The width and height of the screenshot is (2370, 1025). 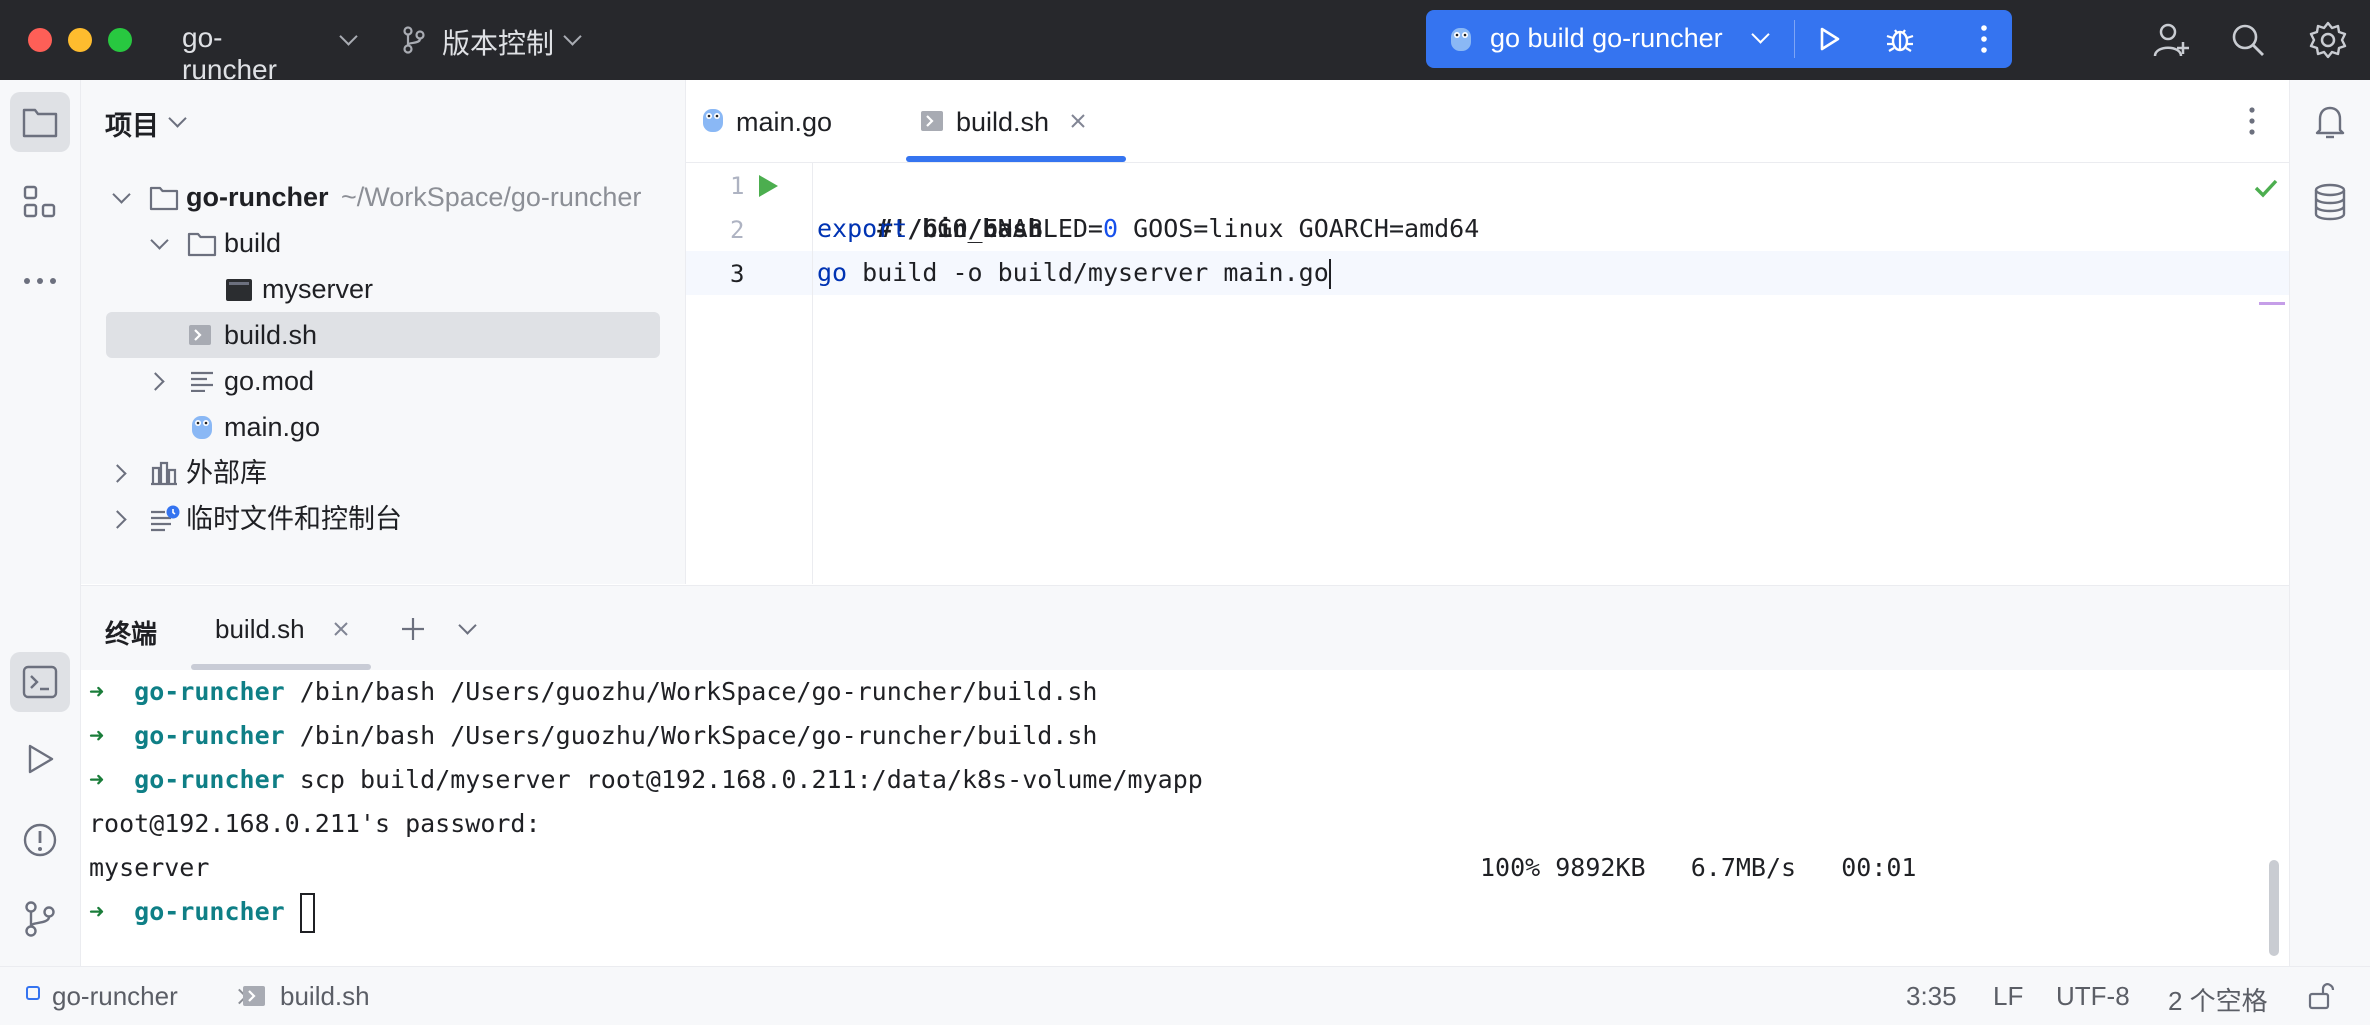 I want to click on tab-label: main.go, so click(x=784, y=122).